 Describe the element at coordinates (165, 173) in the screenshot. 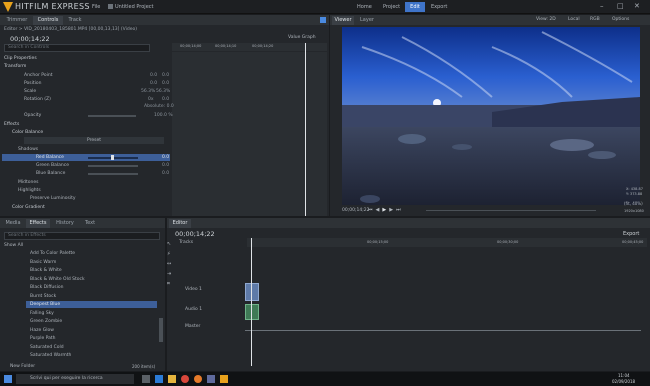

I see `blue-balance-value: 0.0` at that location.